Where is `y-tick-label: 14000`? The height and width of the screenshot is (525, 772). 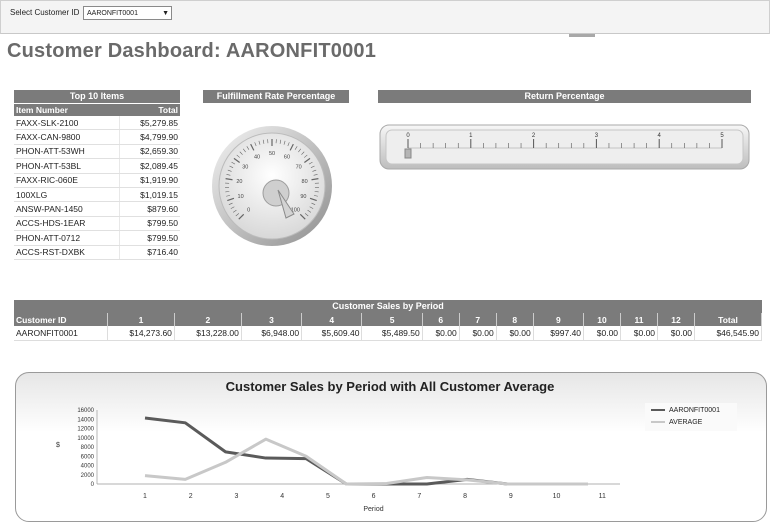 y-tick-label: 14000 is located at coordinates (85, 420).